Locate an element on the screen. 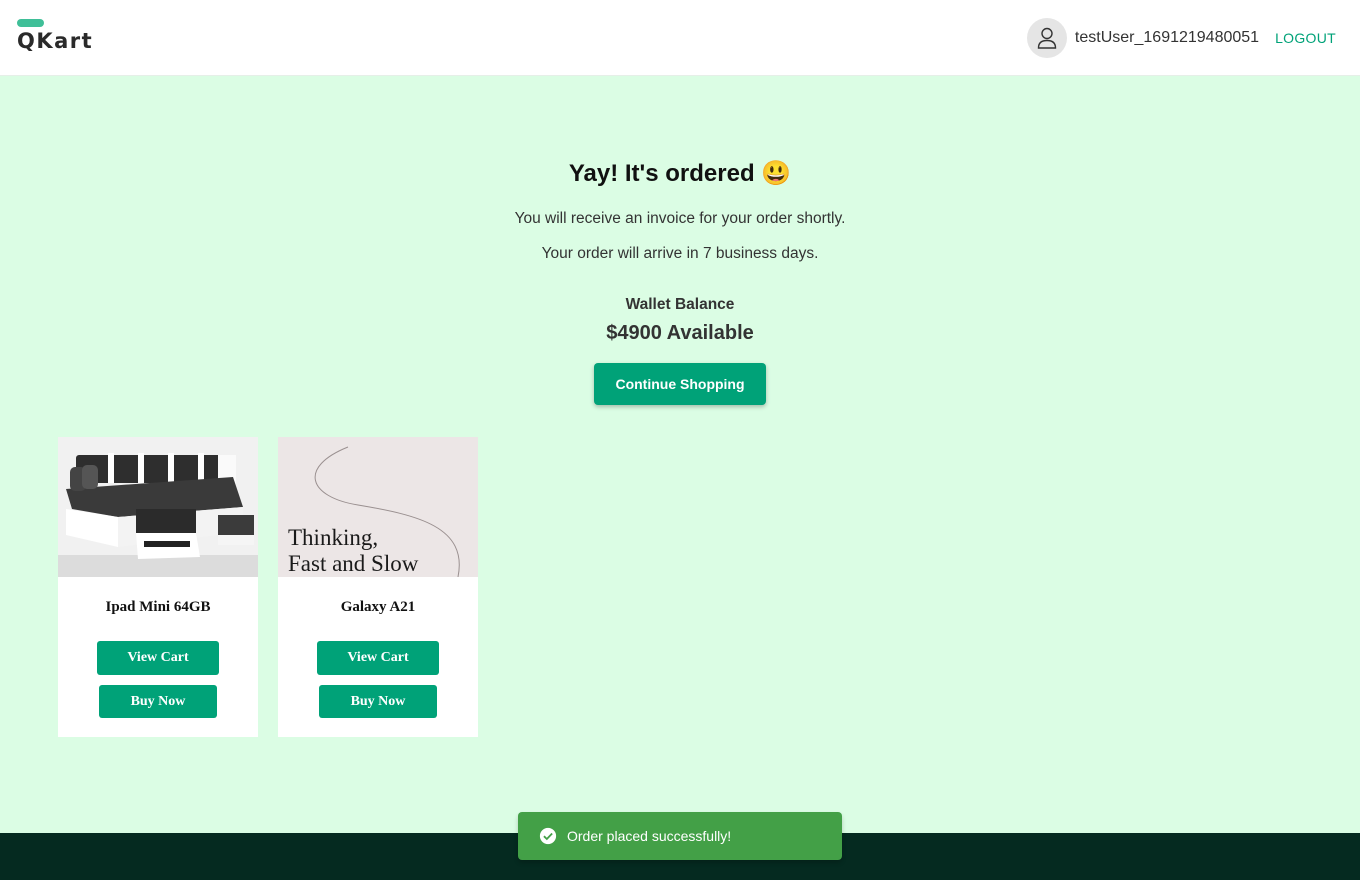  sofa-set-image is located at coordinates (158, 507).